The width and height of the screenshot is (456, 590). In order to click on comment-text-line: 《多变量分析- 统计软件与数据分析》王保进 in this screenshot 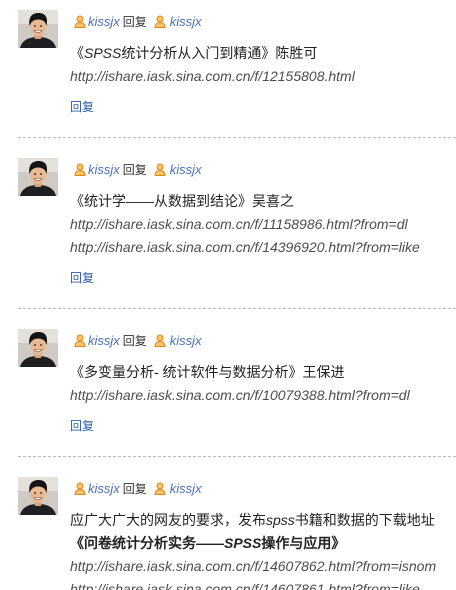, I will do `click(263, 372)`.